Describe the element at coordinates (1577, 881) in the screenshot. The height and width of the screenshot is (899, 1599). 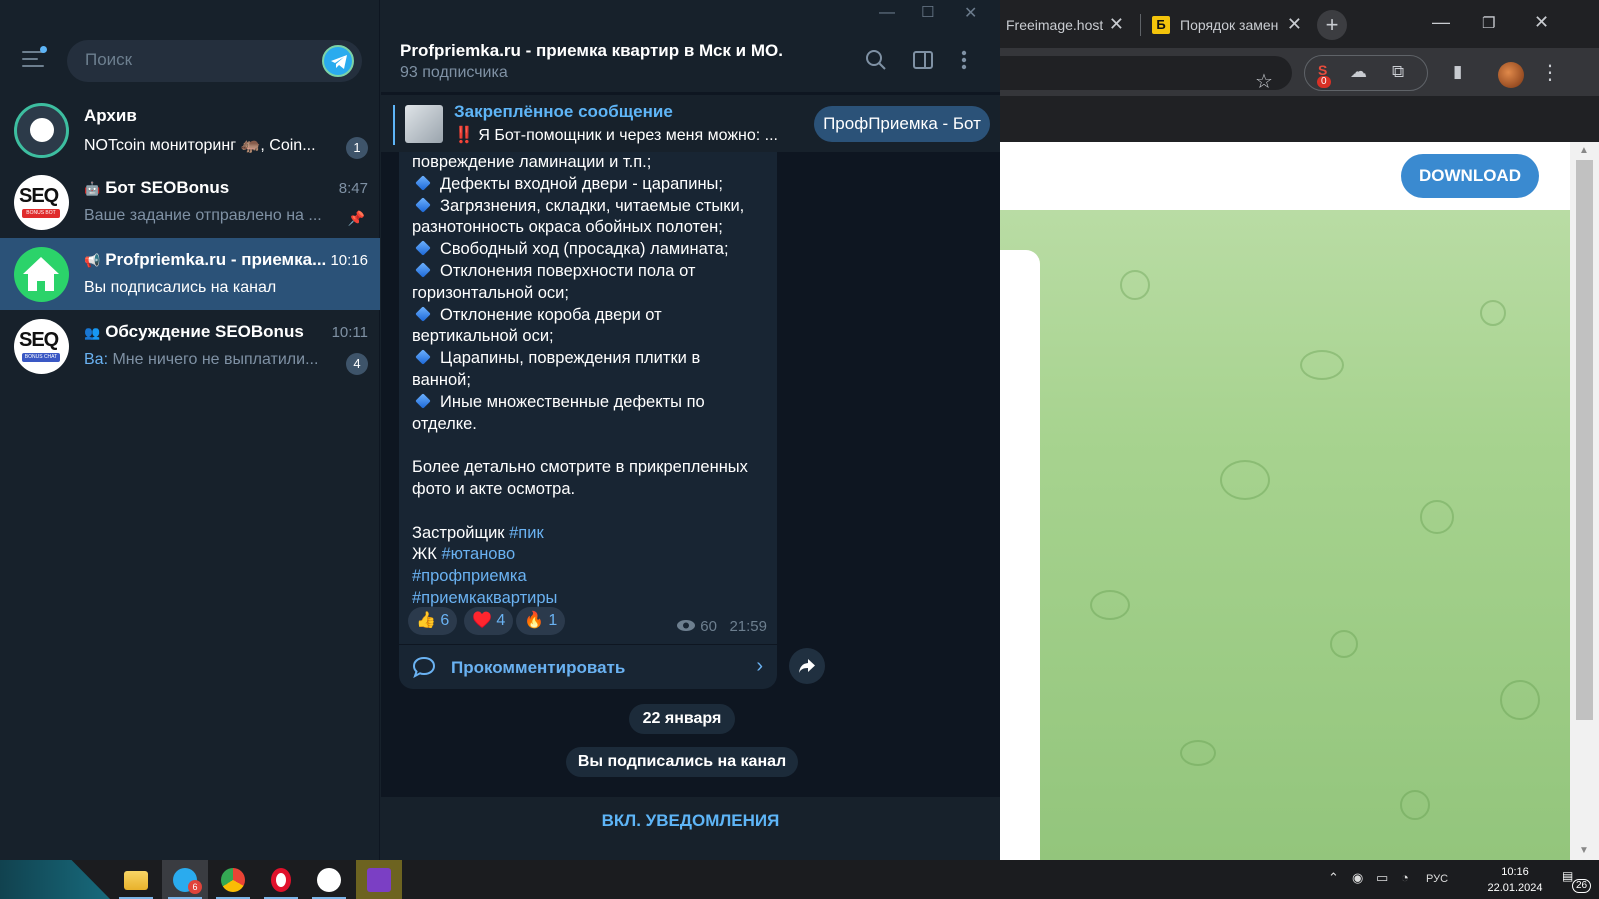
I see `notification-center-icon: ▤ 26` at that location.